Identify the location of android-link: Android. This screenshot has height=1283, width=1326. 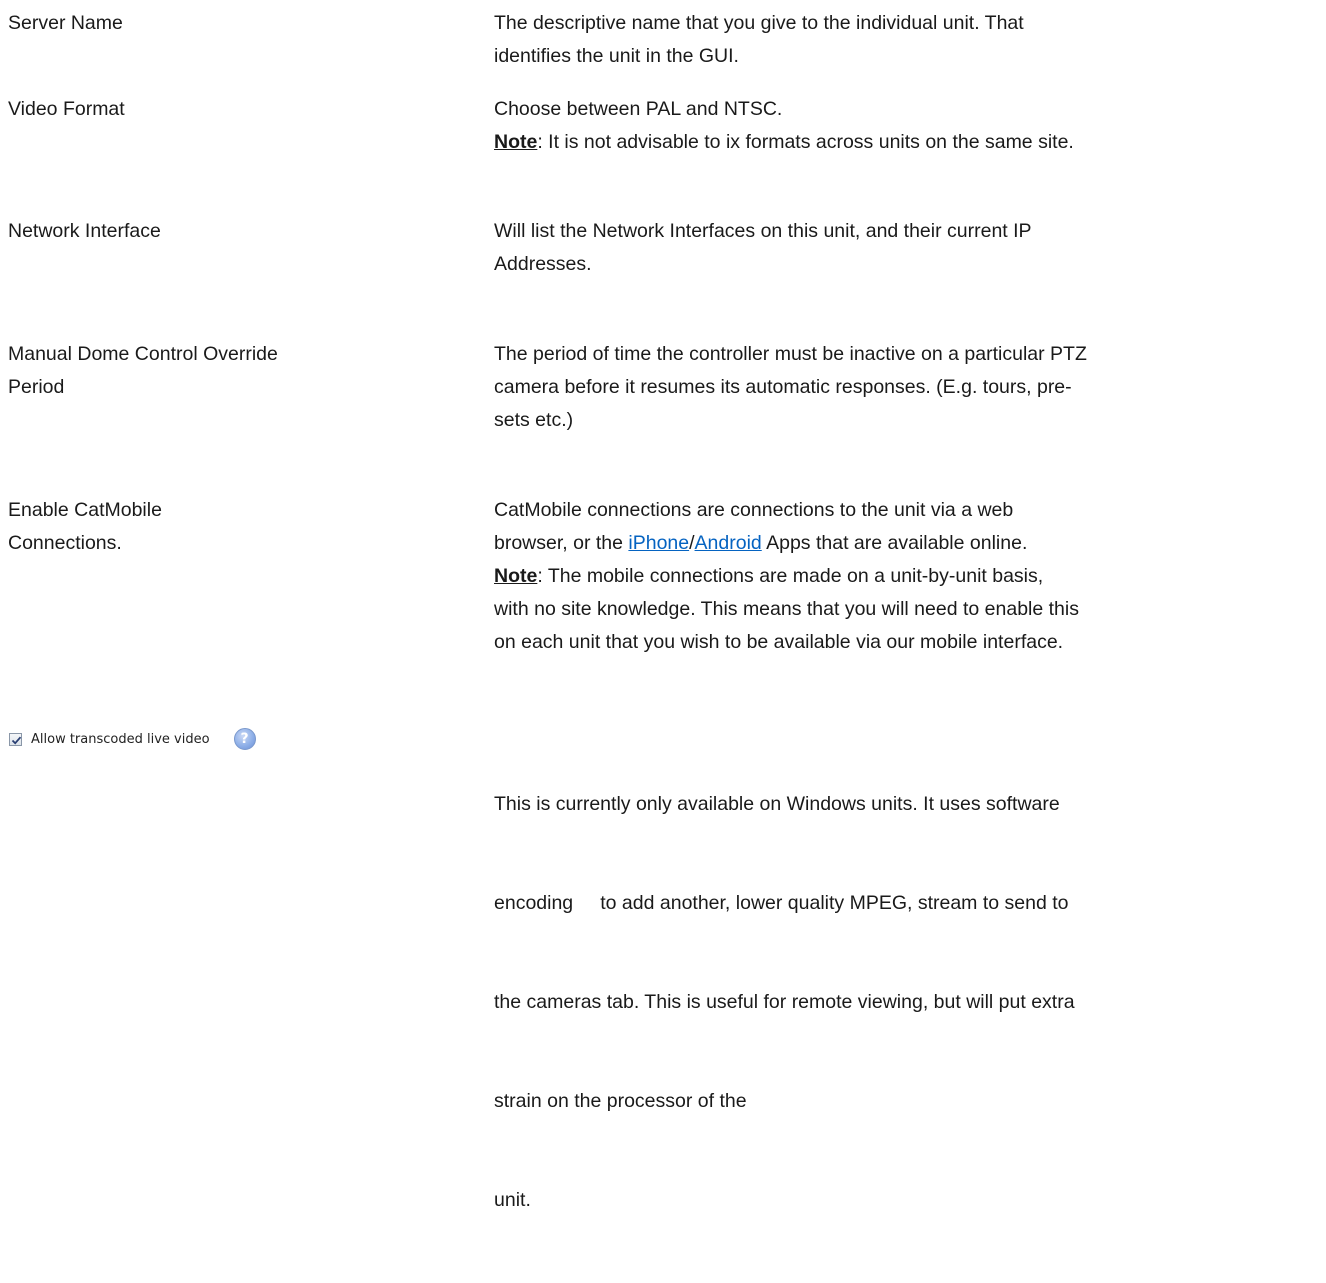
(728, 543).